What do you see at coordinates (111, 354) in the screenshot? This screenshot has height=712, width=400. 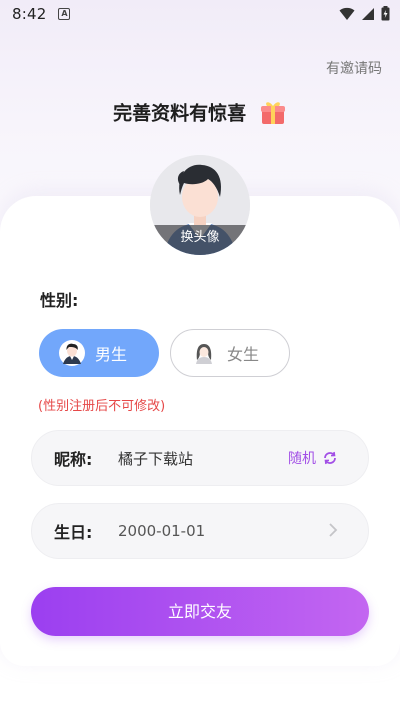 I see `gender-male-label: 男生` at bounding box center [111, 354].